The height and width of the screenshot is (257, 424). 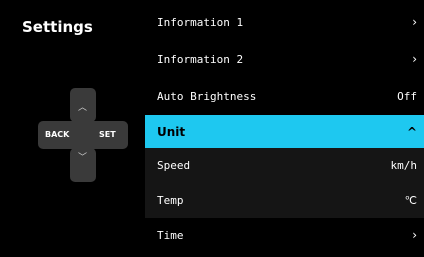 I want to click on menu-item-label: Time, so click(x=170, y=235).